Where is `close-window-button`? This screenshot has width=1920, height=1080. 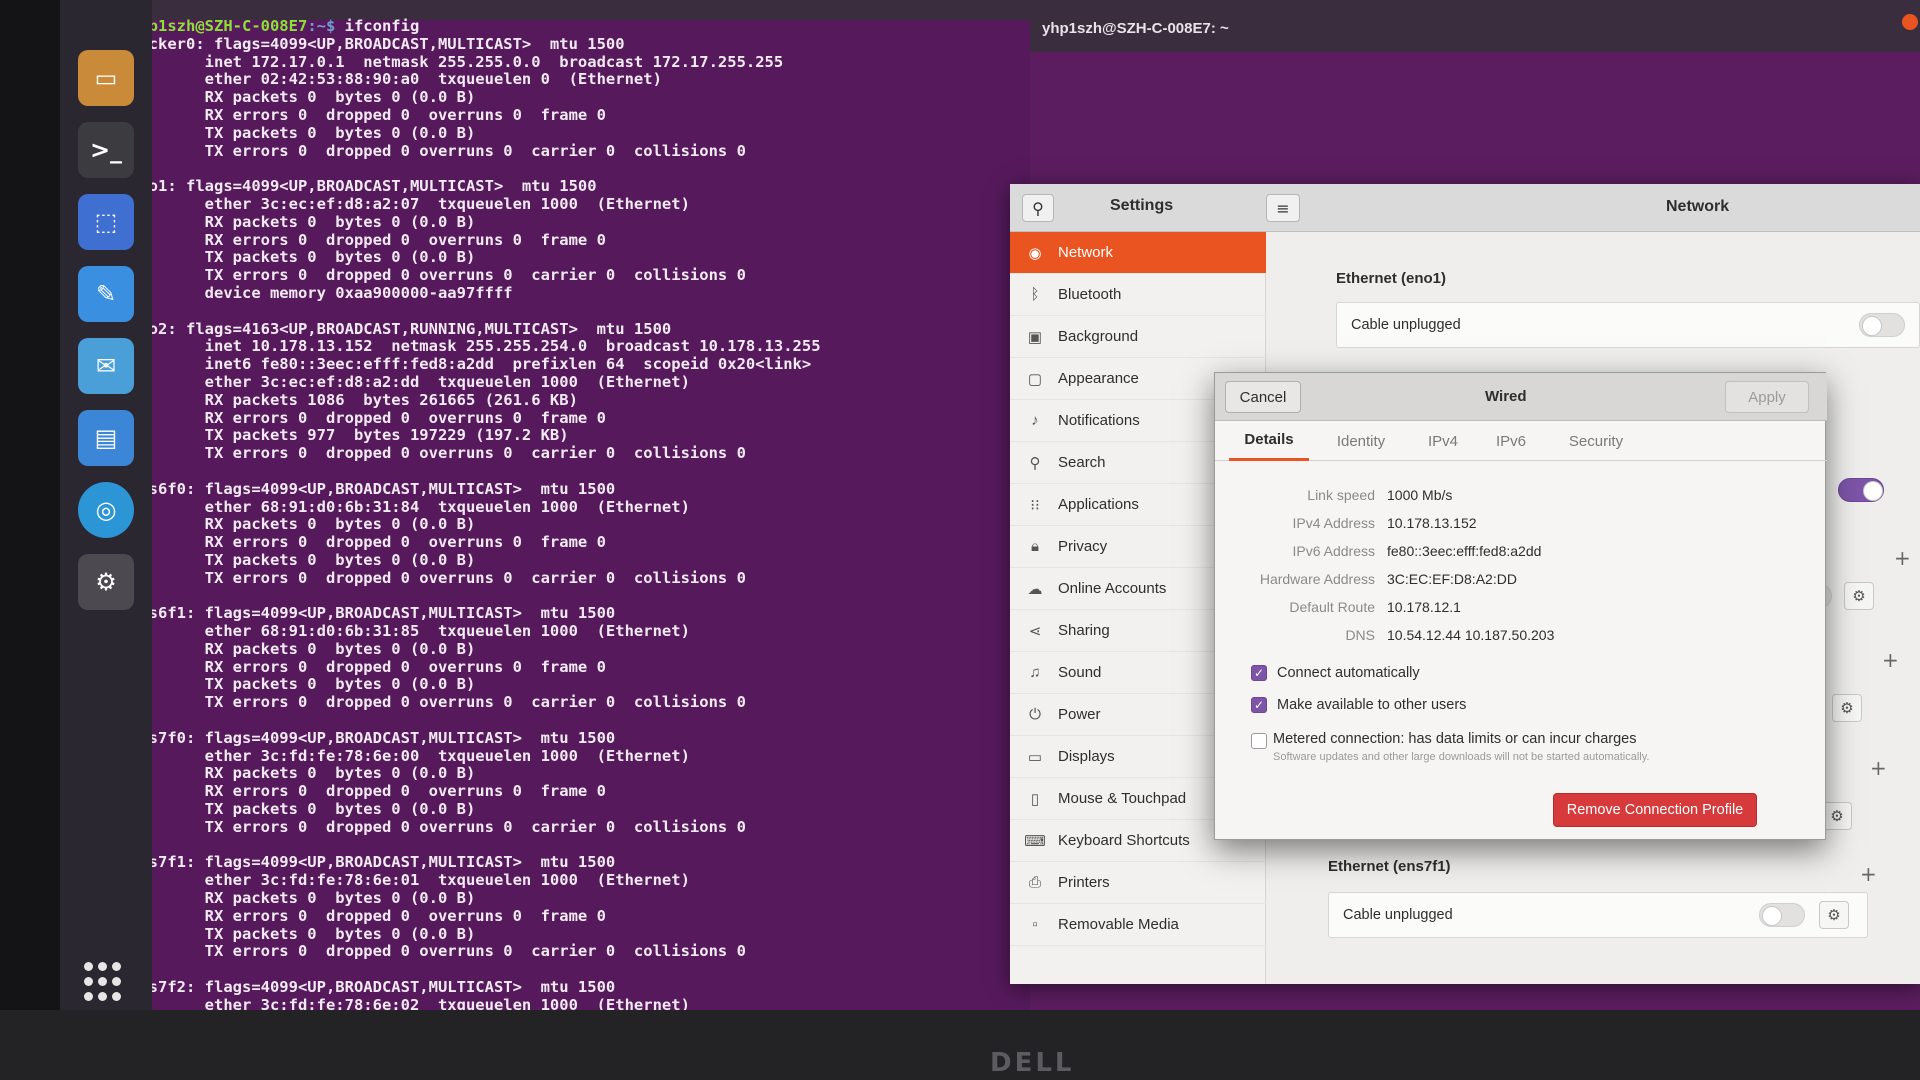 close-window-button is located at coordinates (1910, 22).